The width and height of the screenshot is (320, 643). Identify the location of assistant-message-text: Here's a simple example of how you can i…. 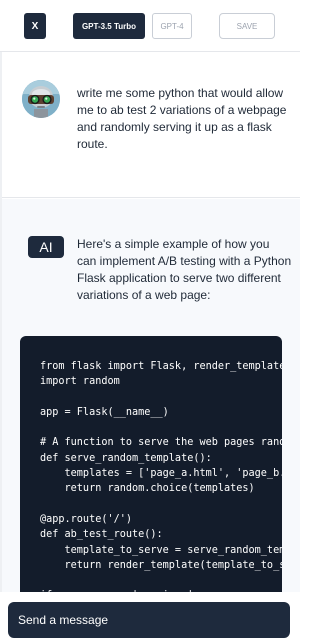
(184, 269).